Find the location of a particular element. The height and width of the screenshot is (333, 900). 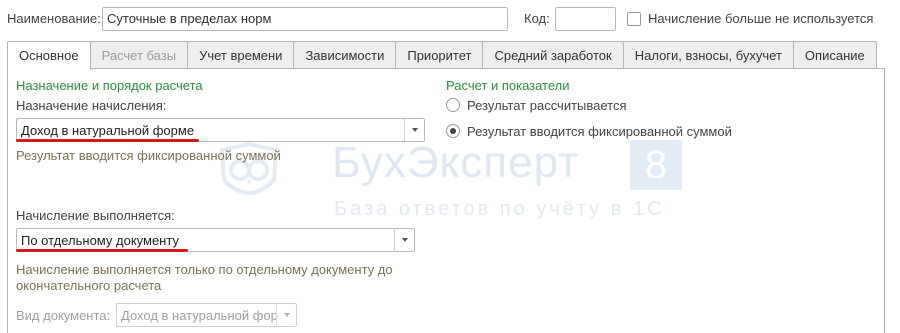

calc-group-title: Расчет и показатели is located at coordinates (508, 85).